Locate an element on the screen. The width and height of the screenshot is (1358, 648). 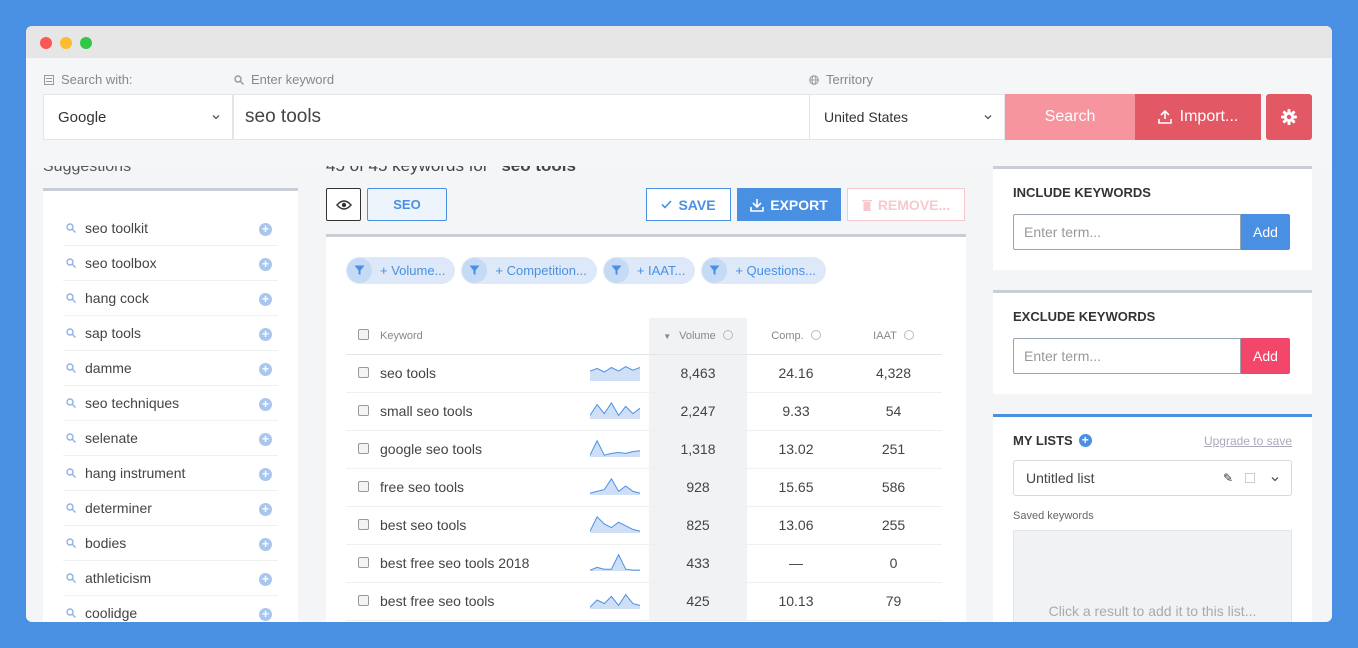
select-all-checkbox is located at coordinates (363, 334).